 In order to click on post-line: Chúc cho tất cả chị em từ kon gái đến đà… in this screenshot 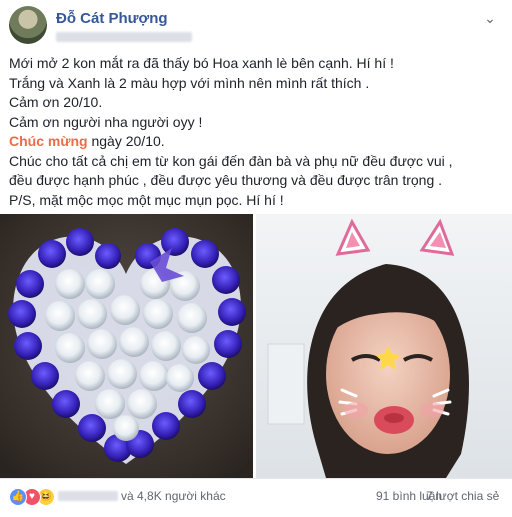, I will do `click(231, 160)`.